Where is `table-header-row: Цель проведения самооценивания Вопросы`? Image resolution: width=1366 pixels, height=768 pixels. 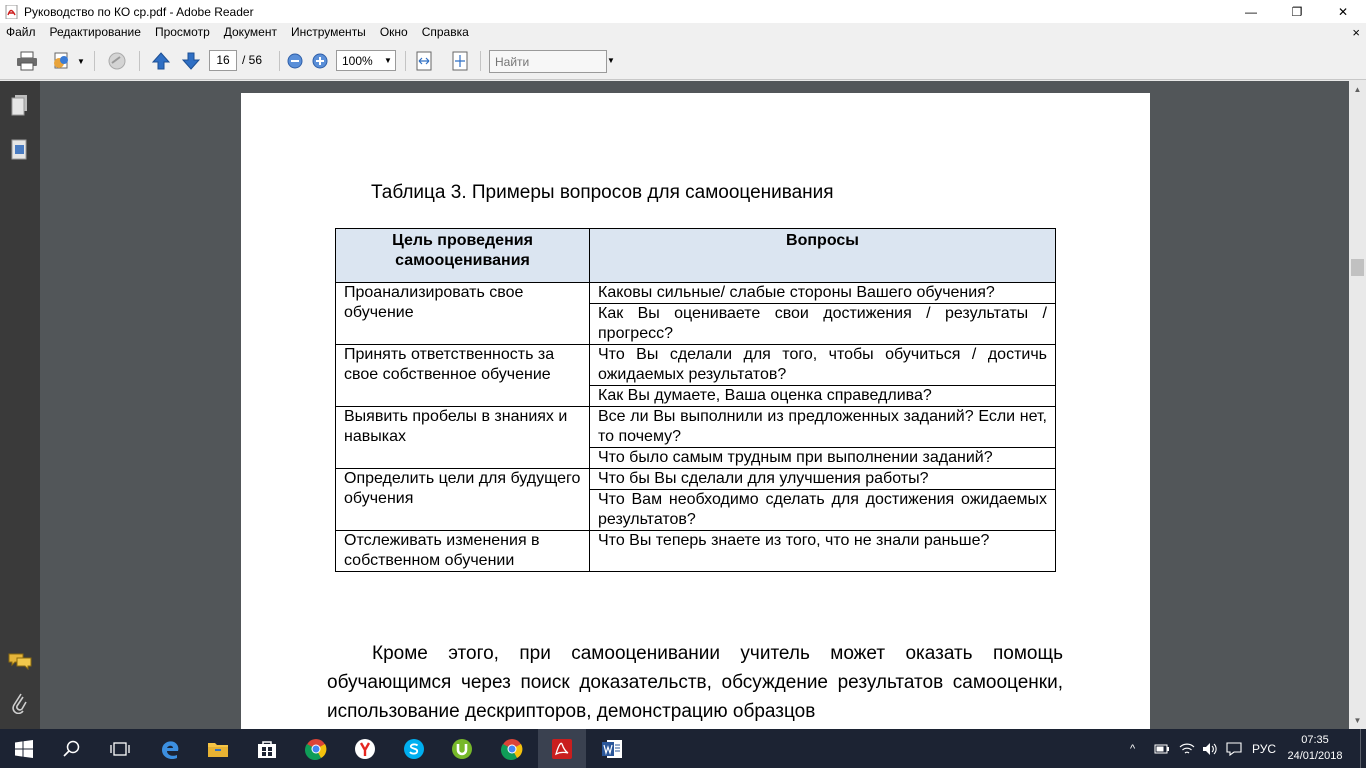
table-header-row: Цель проведения самооценивания Вопросы is located at coordinates (695, 255).